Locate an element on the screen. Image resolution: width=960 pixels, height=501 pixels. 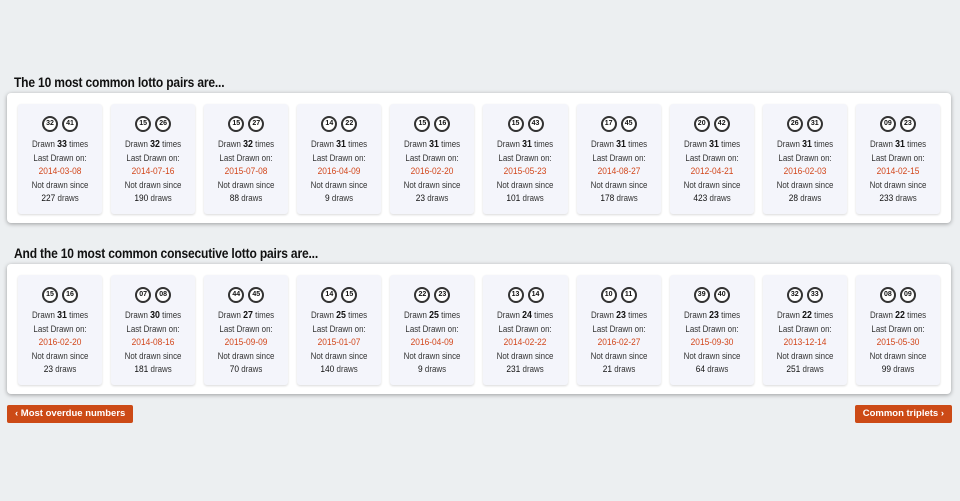
drawn-count: 25 is located at coordinates (341, 315).